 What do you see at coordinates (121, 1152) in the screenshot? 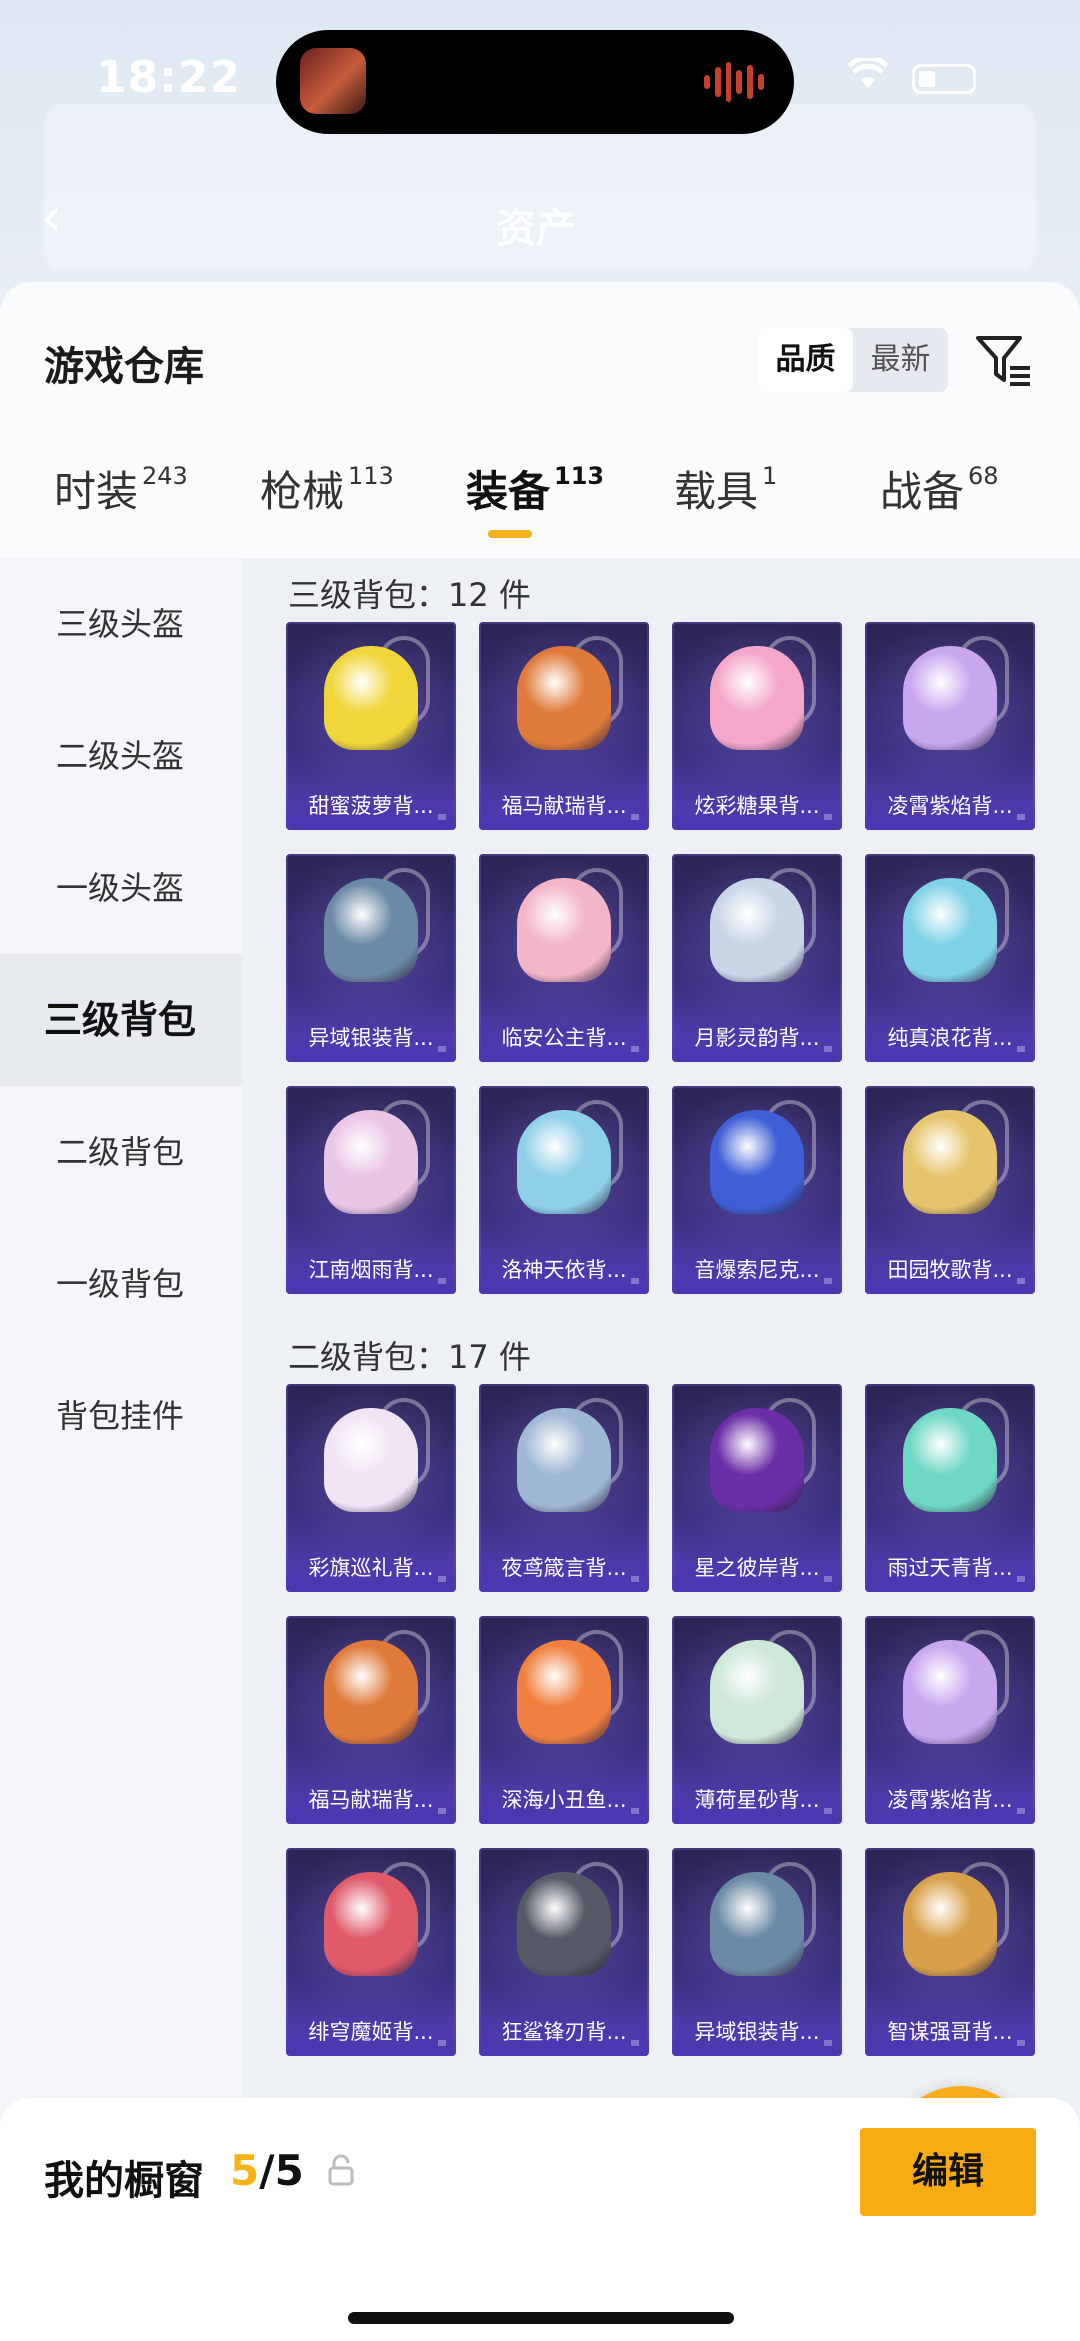
I see `side-item-backpack-lv2: 二级背包` at bounding box center [121, 1152].